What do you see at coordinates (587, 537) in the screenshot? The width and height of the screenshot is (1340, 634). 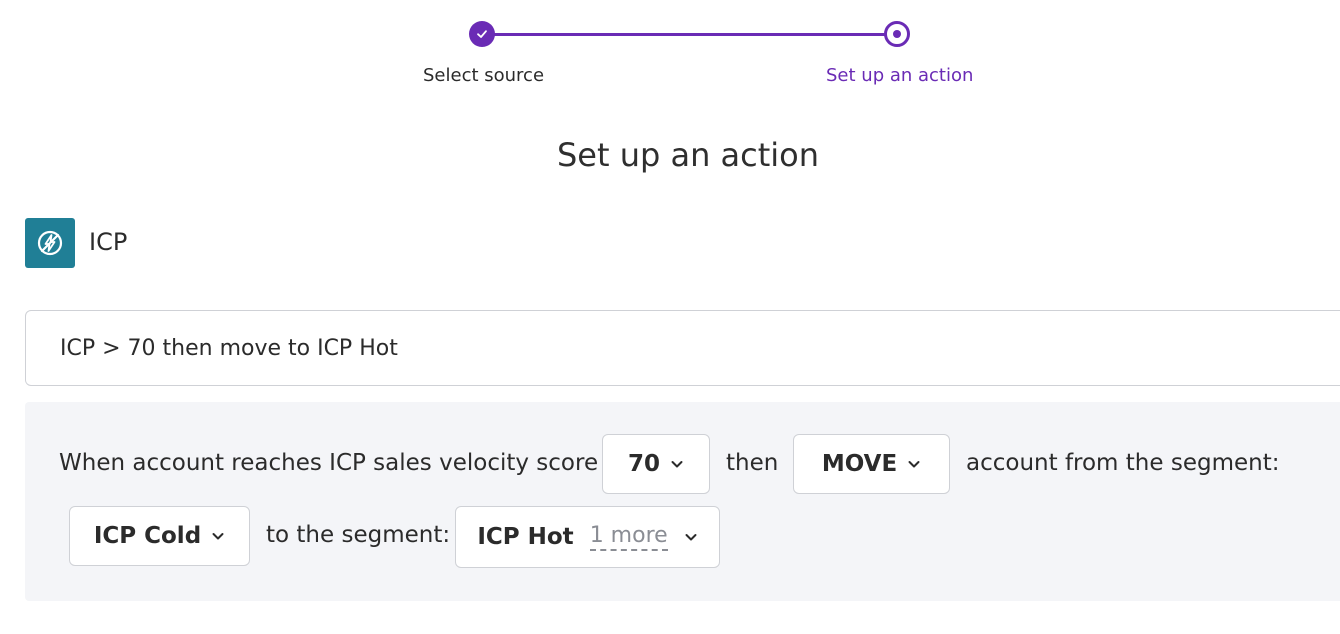 I see `to-segment-dropdown: ICP Hot 1 more` at bounding box center [587, 537].